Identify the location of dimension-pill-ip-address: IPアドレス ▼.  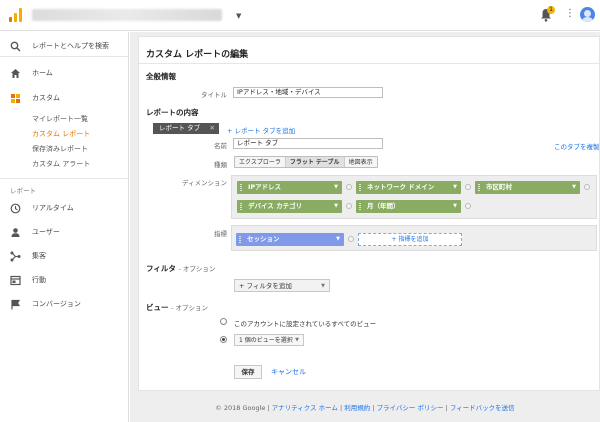
(289, 187).